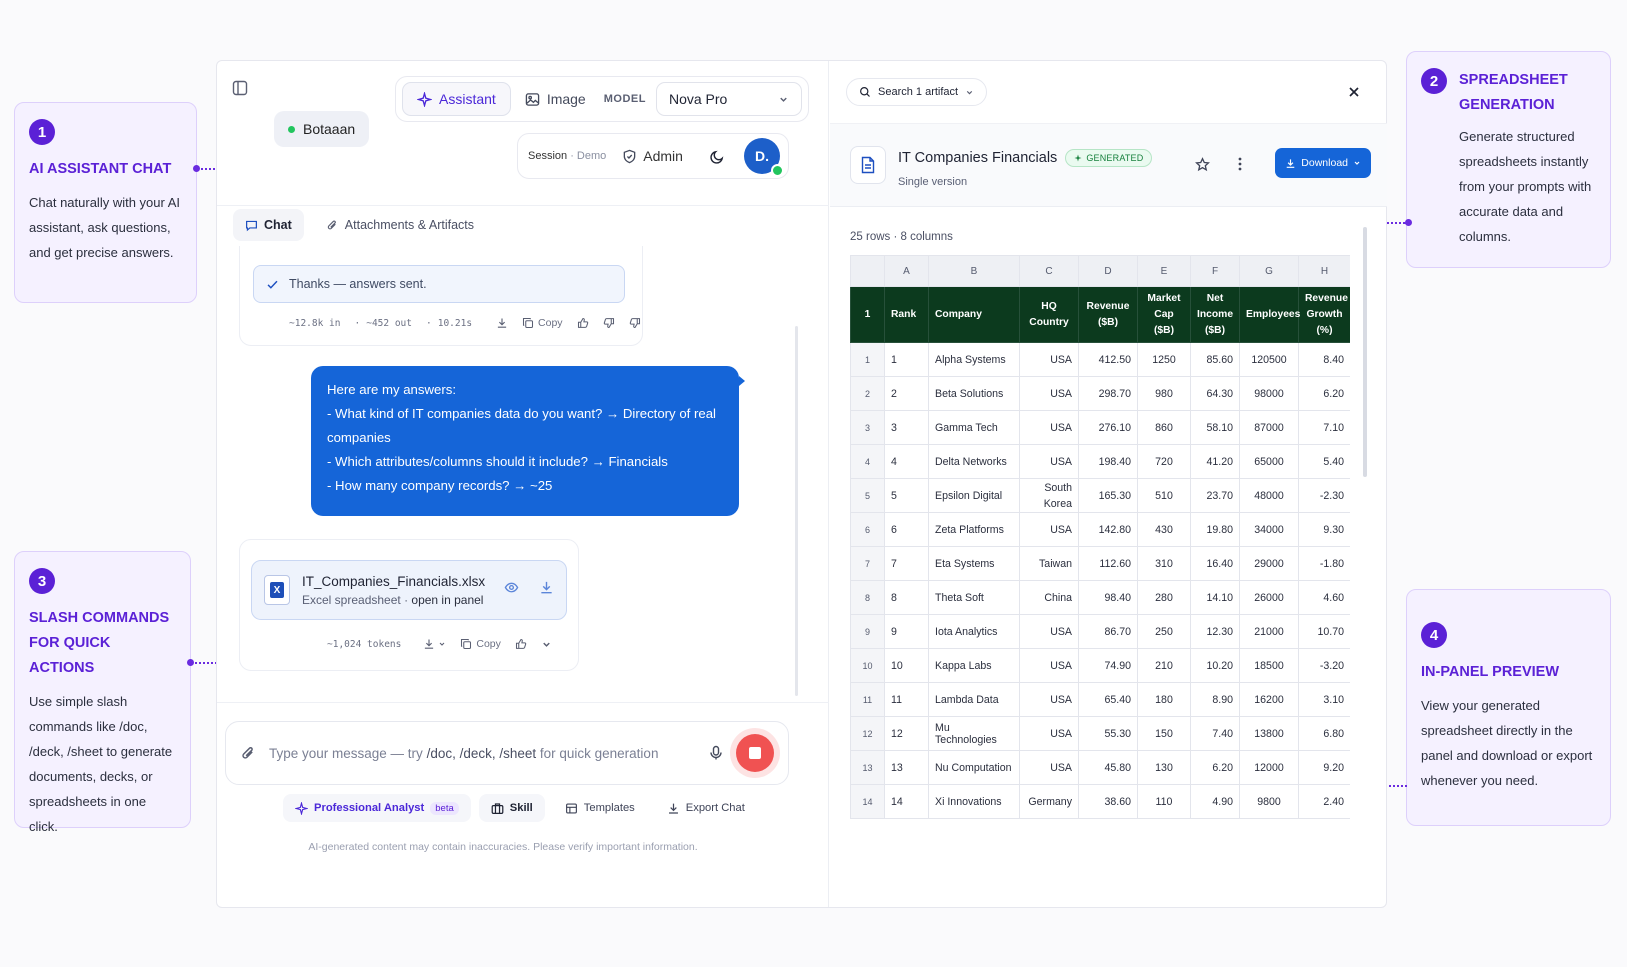  What do you see at coordinates (1269, 427) in the screenshot?
I see `table-cell: 87000` at bounding box center [1269, 427].